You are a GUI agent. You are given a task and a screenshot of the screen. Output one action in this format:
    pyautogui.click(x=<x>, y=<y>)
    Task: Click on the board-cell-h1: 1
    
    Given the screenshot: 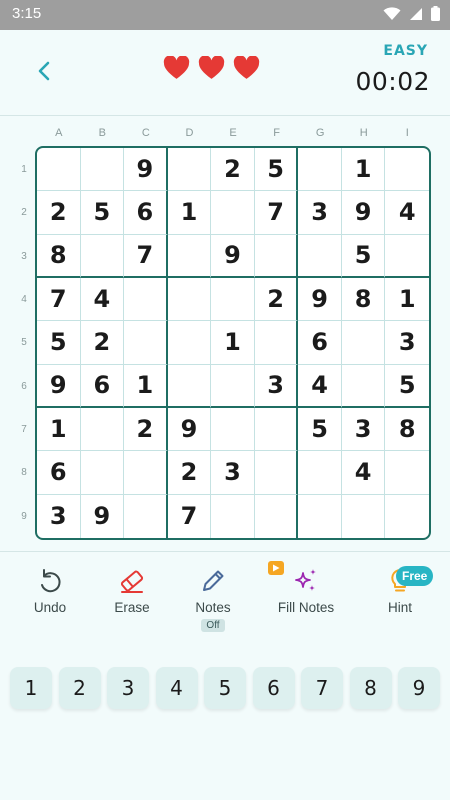 What is the action you would take?
    pyautogui.click(x=363, y=170)
    